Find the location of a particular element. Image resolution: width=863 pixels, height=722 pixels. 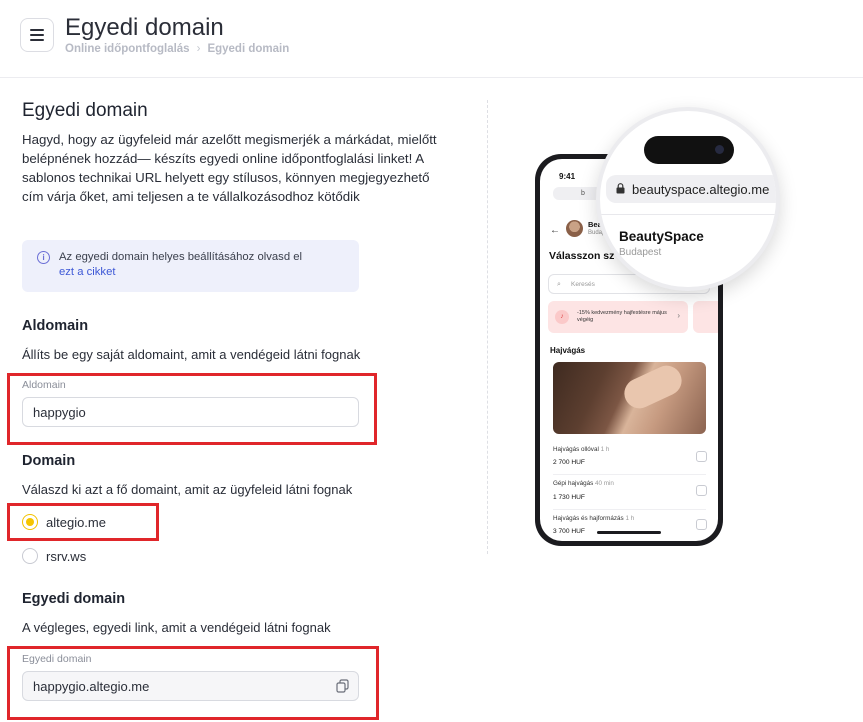

search-icon: ⌕ is located at coordinates (559, 284).